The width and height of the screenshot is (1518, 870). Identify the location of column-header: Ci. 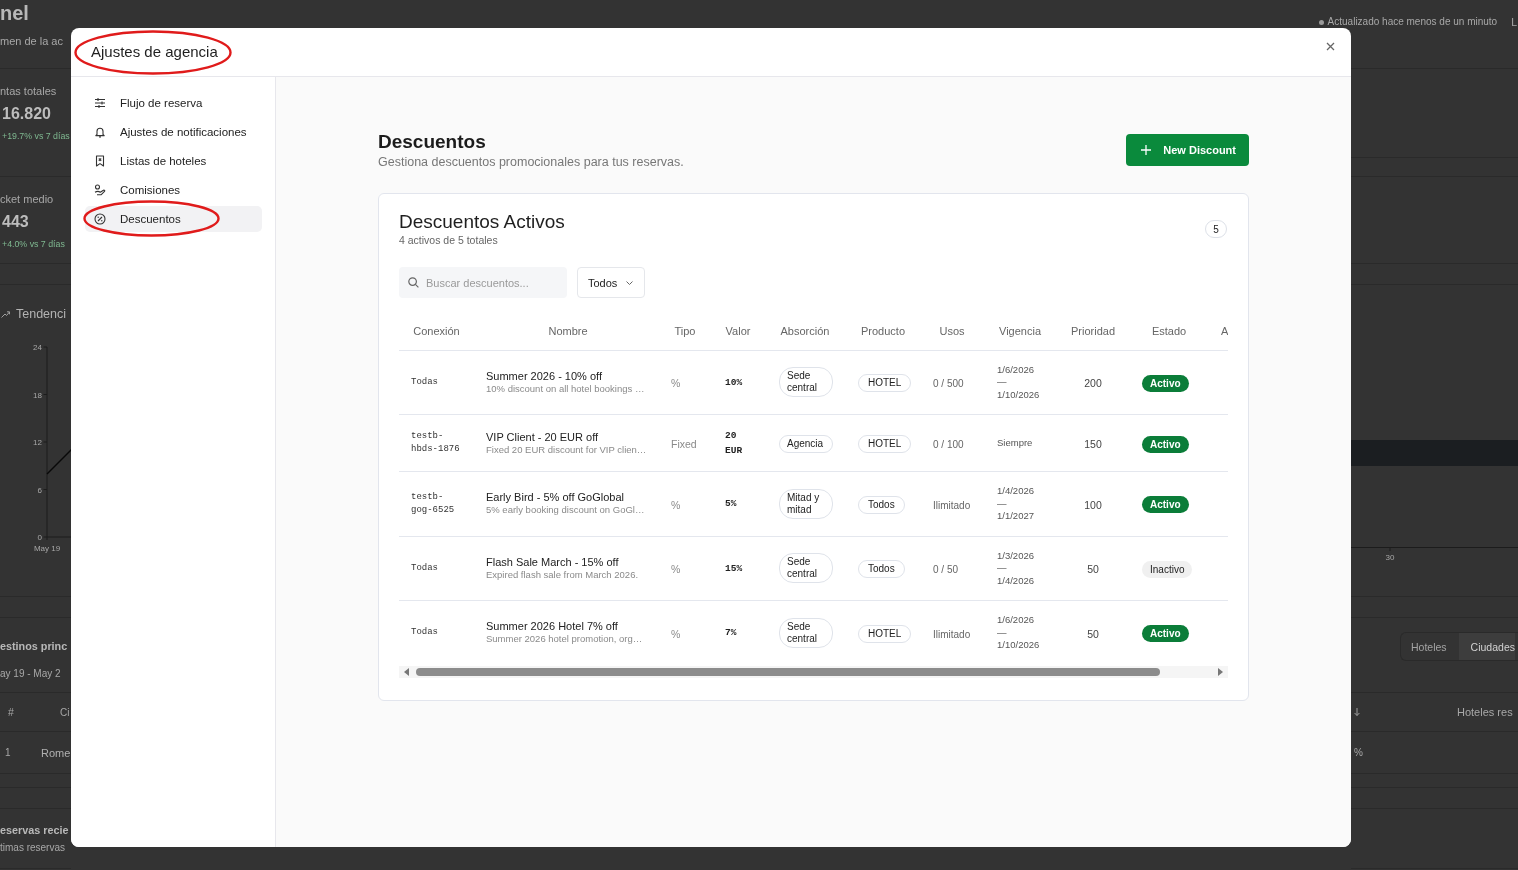
(65, 712).